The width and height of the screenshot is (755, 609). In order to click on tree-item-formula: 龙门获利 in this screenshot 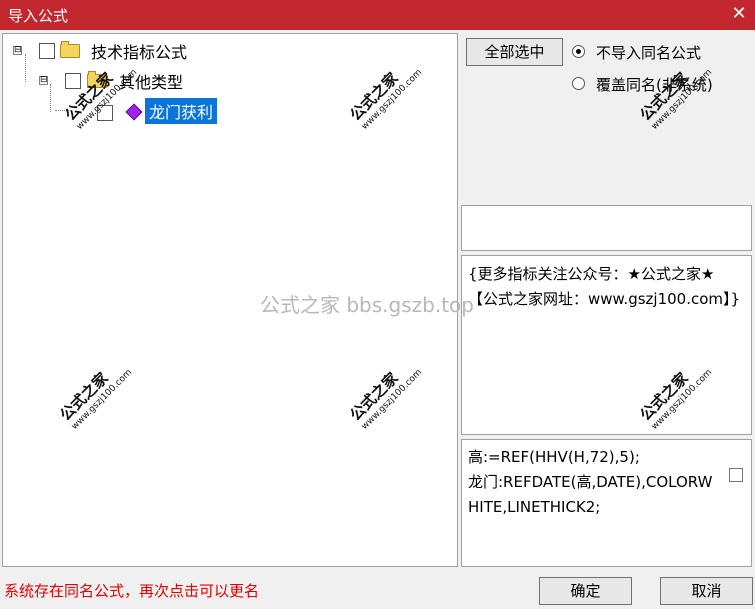, I will do `click(231, 110)`.